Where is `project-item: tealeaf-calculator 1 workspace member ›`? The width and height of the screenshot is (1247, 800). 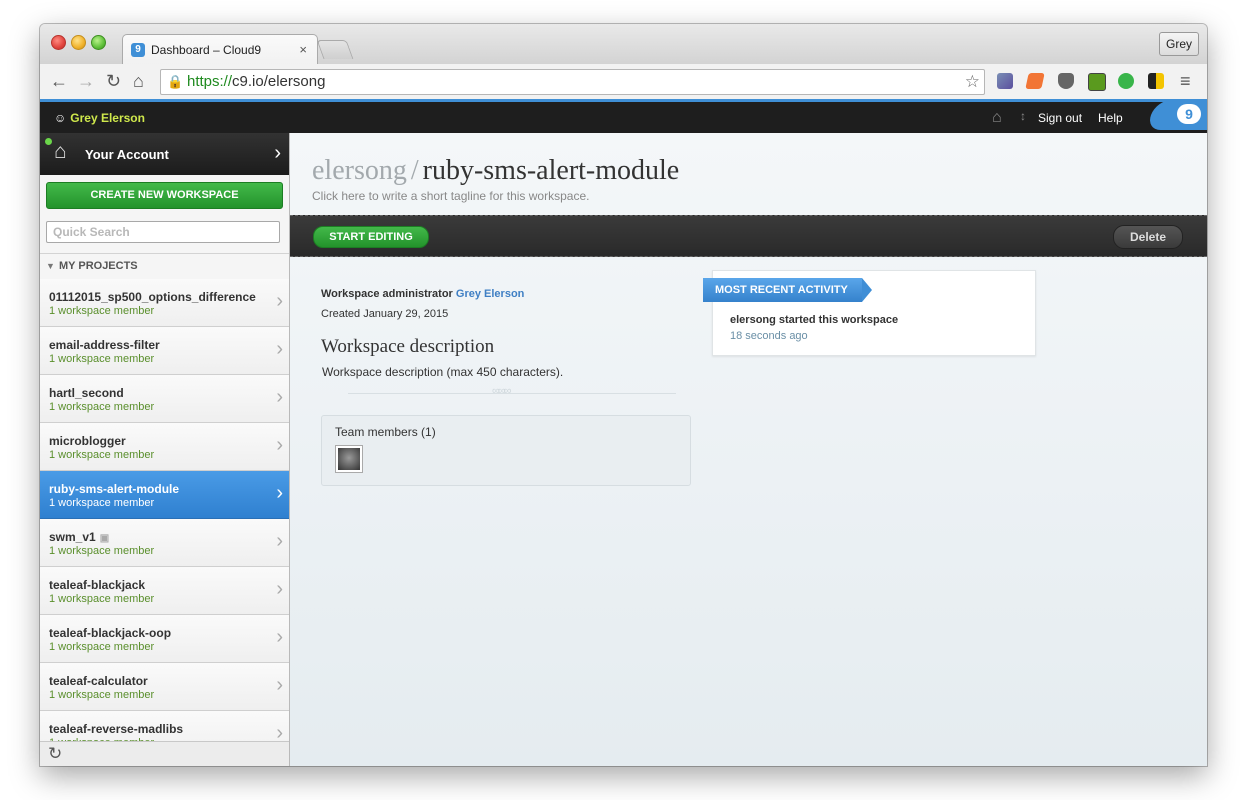 project-item: tealeaf-calculator 1 workspace member › is located at coordinates (164, 687).